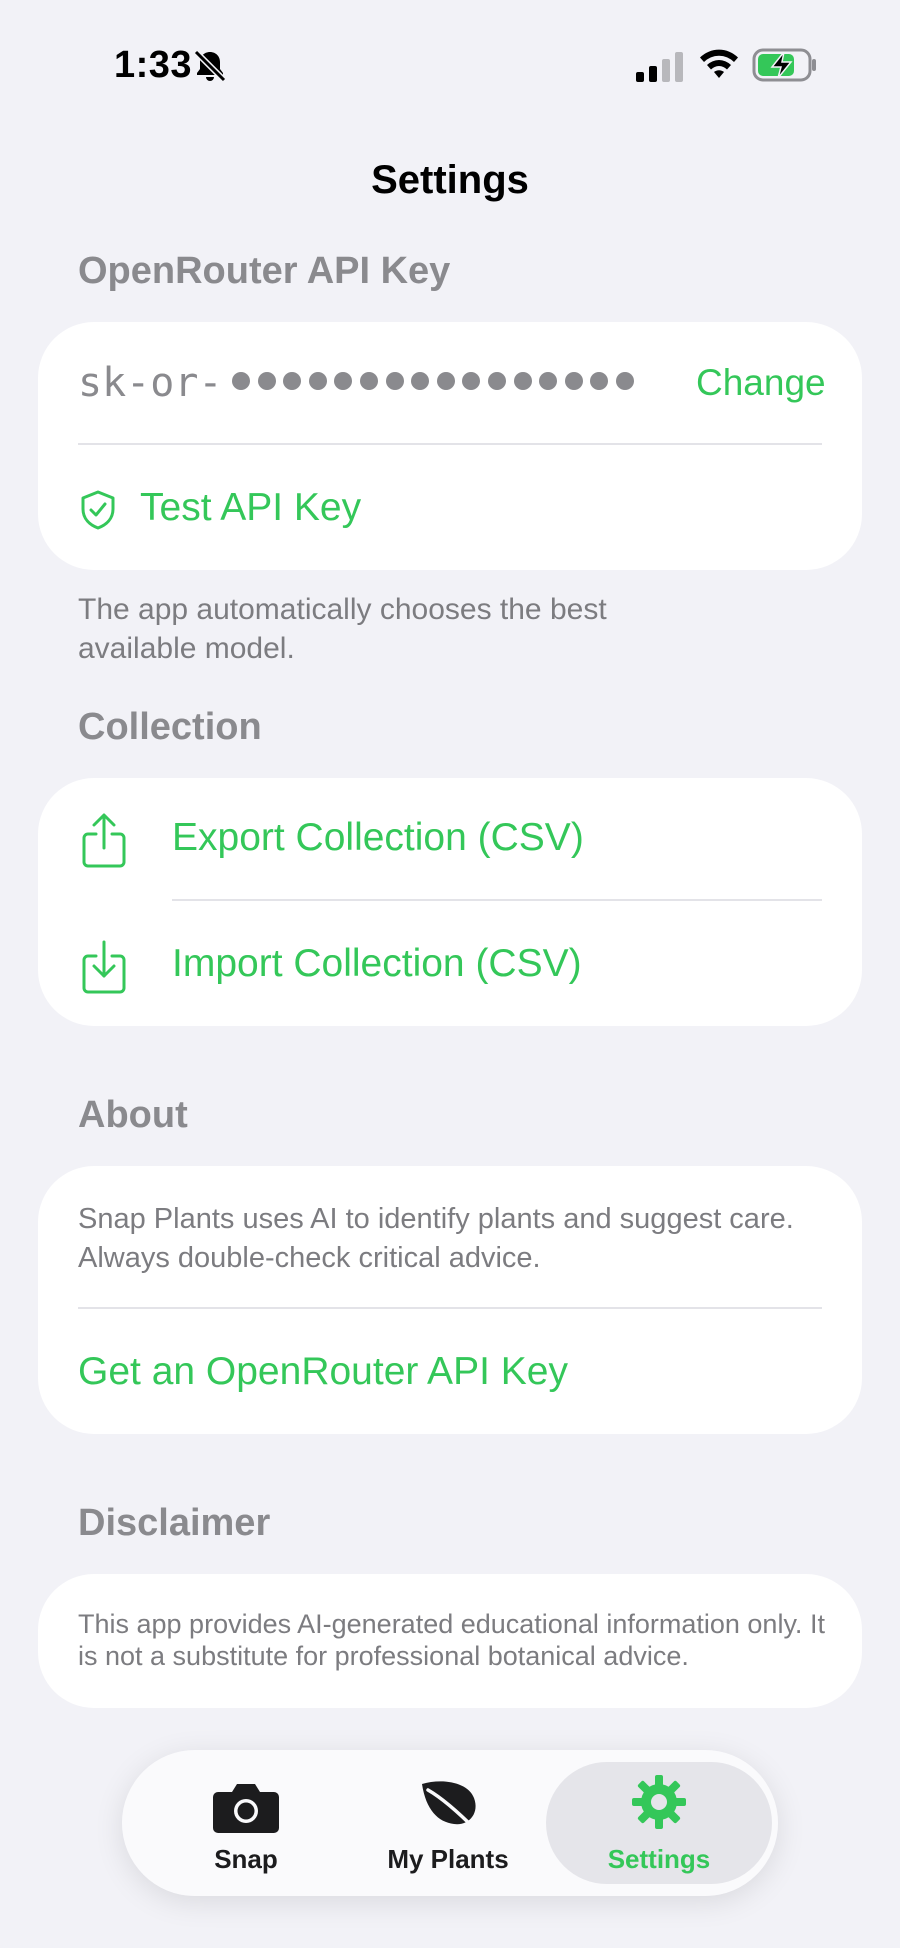 This screenshot has width=900, height=1948. I want to click on bell-slash-icon, so click(210, 66).